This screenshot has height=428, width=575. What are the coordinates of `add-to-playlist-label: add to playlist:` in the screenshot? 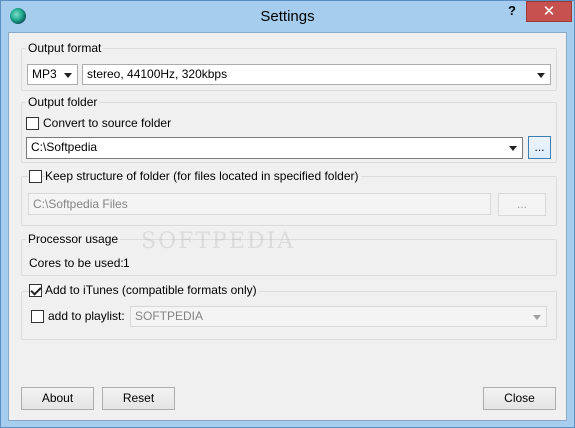 It's located at (86, 316).